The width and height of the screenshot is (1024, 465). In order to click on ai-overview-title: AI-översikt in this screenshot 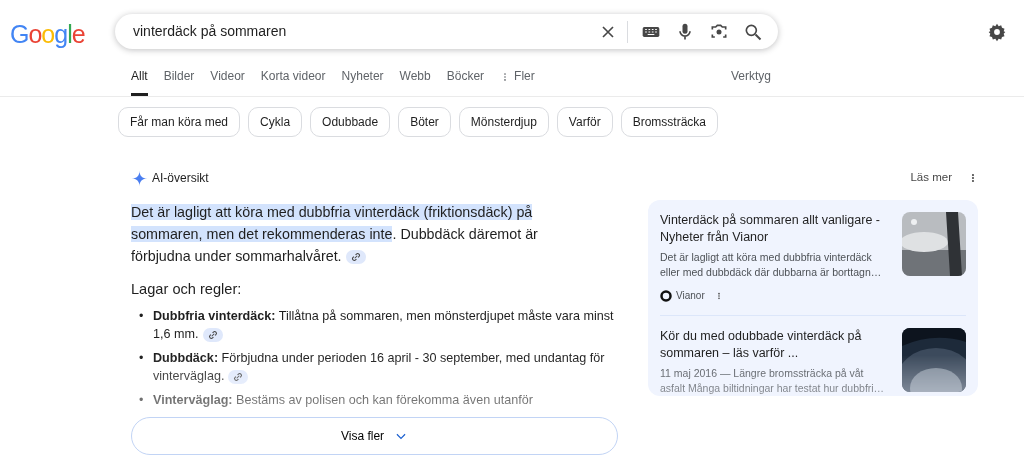, I will do `click(180, 178)`.